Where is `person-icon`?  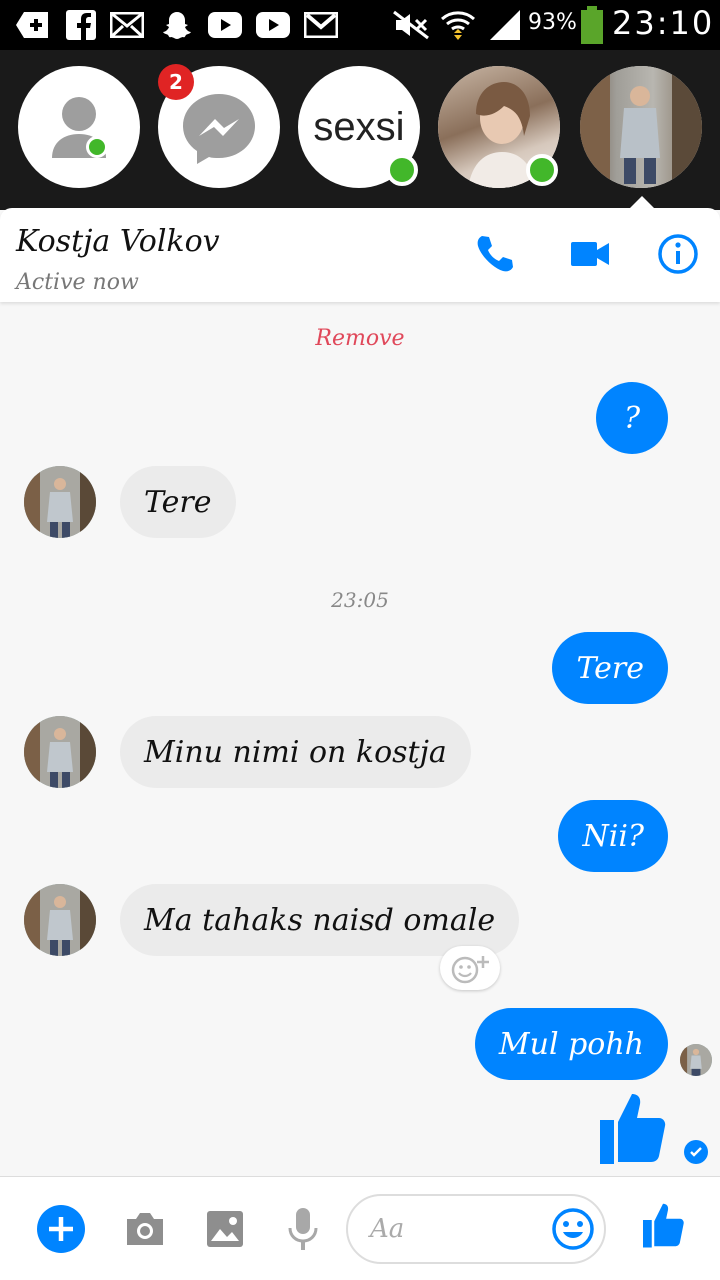 person-icon is located at coordinates (79, 127).